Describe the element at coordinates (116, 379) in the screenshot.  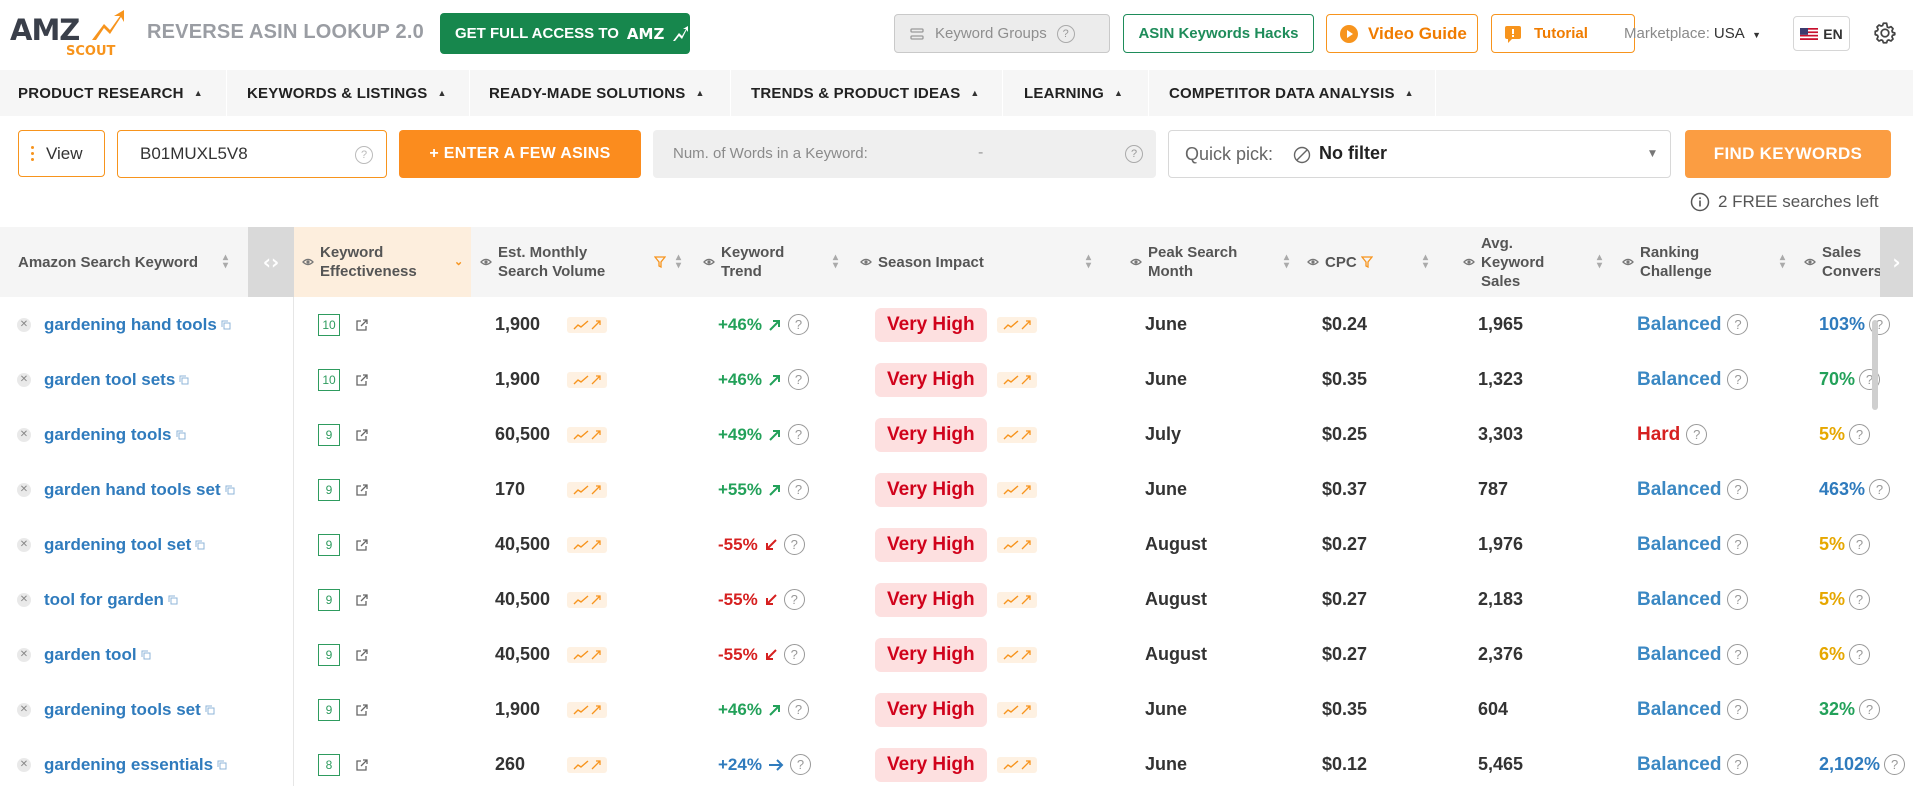
I see `keyword-link: garden tool sets` at that location.